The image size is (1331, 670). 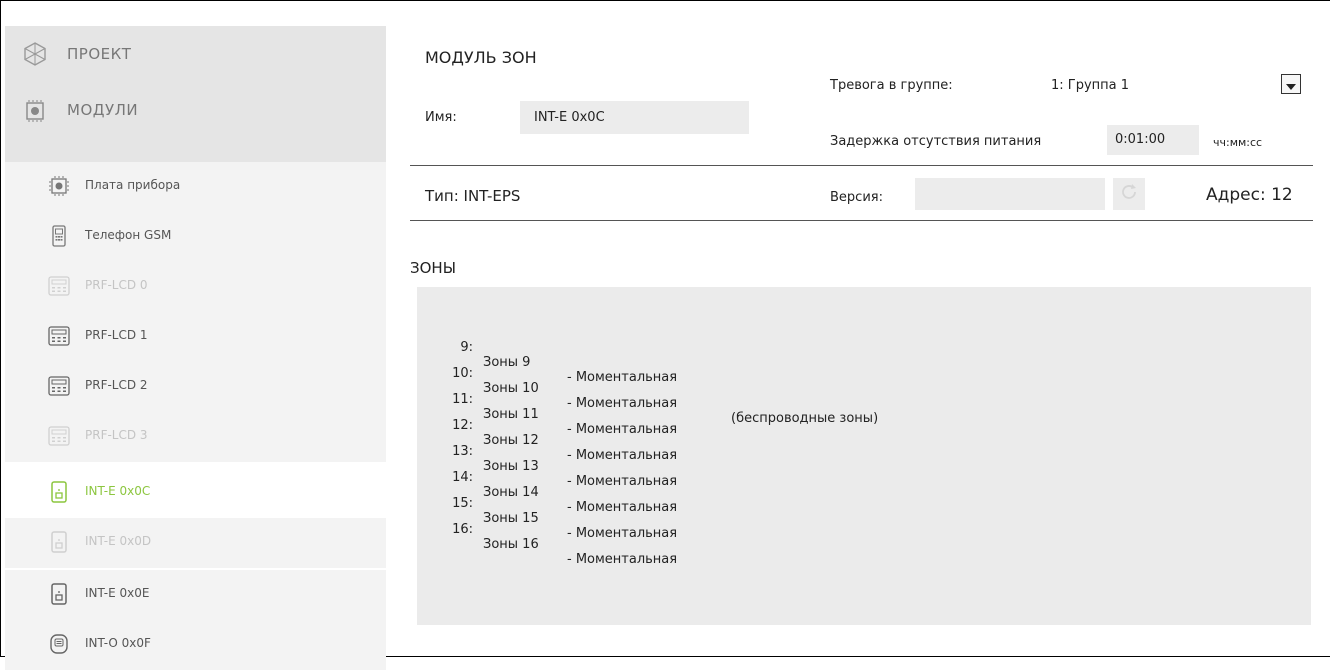 I want to click on zone-name: Зоны 11, so click(x=511, y=414).